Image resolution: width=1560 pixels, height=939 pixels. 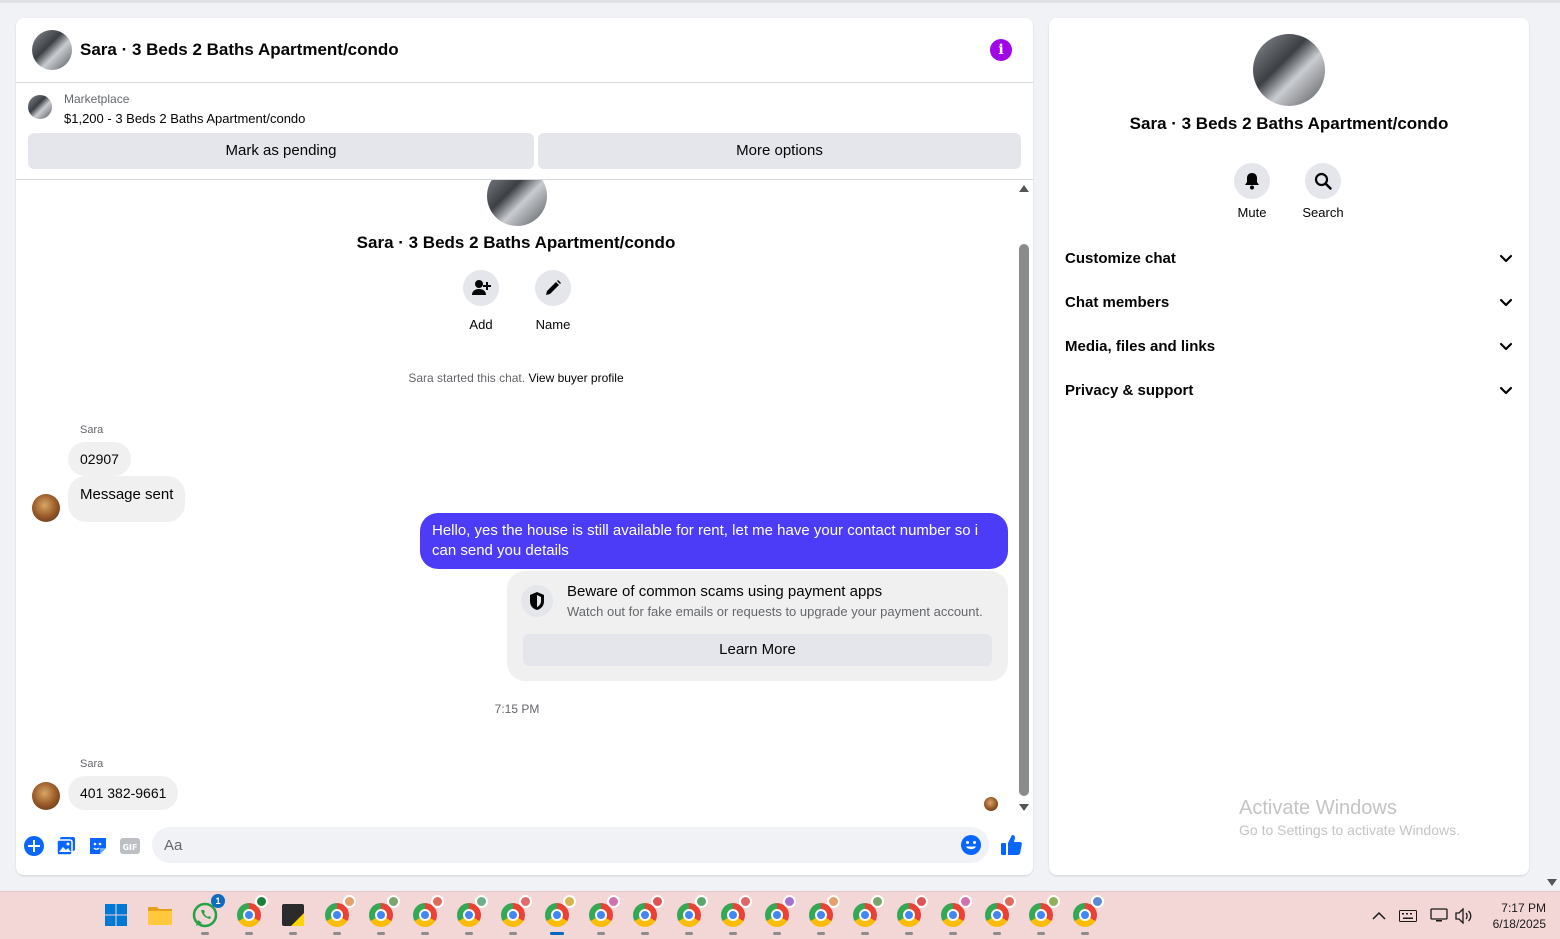 What do you see at coordinates (123, 793) in the screenshot?
I see `message-bubble-incoming: 401 382-9661` at bounding box center [123, 793].